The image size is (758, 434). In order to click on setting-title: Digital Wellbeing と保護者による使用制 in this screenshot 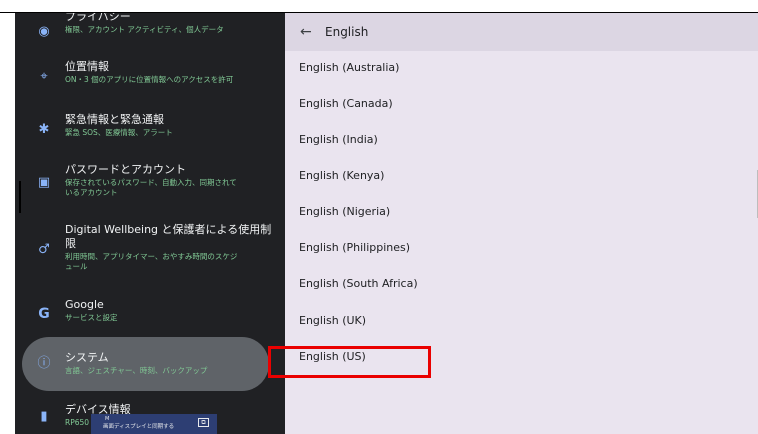, I will do `click(168, 229)`.